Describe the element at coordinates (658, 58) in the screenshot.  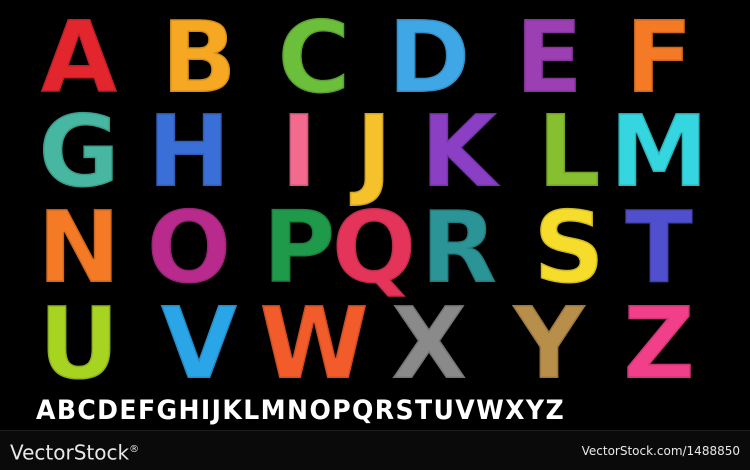
I see `letter-f: F` at that location.